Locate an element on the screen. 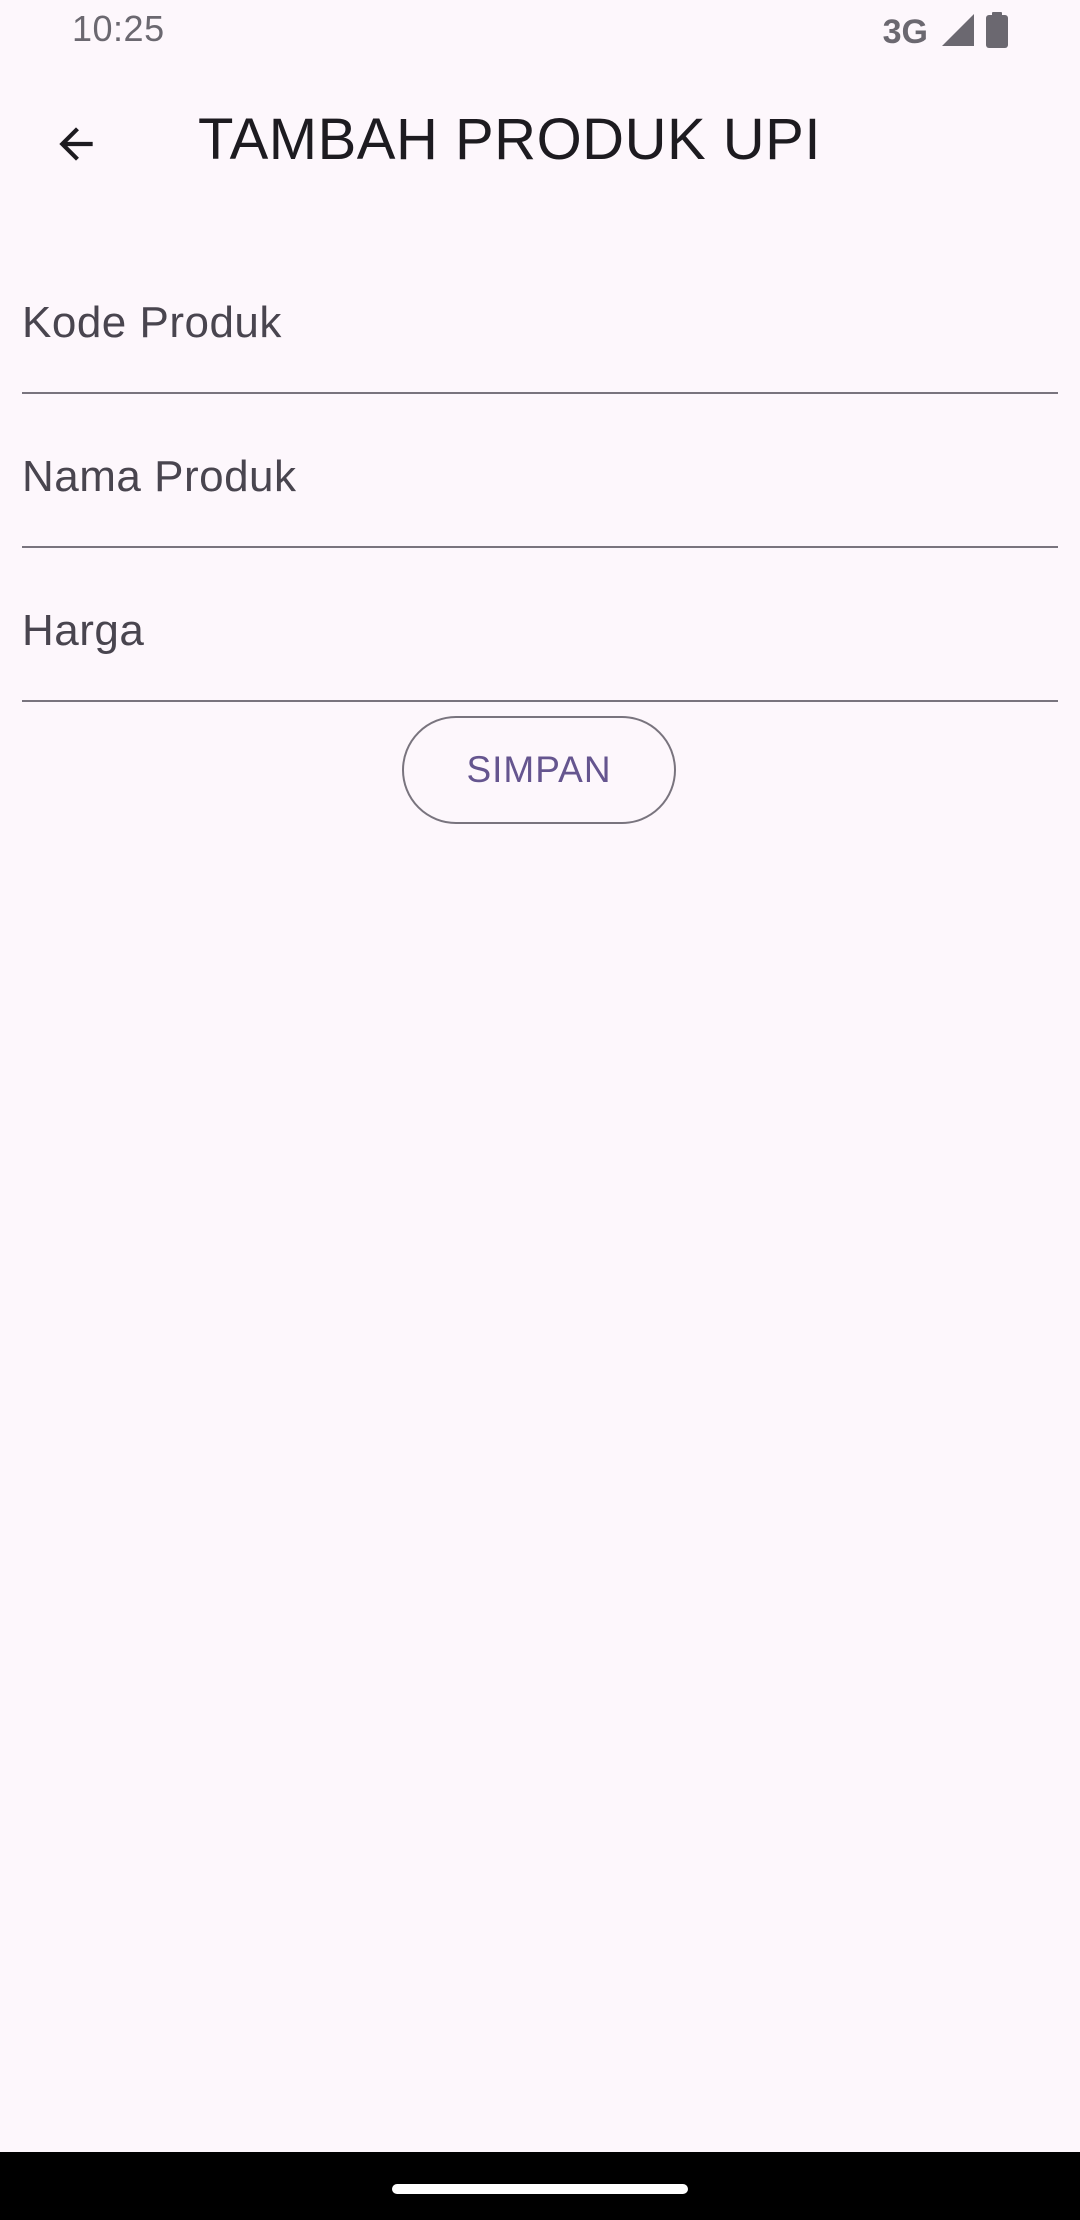 The image size is (1080, 2220). network-type-label: 3G is located at coordinates (905, 31).